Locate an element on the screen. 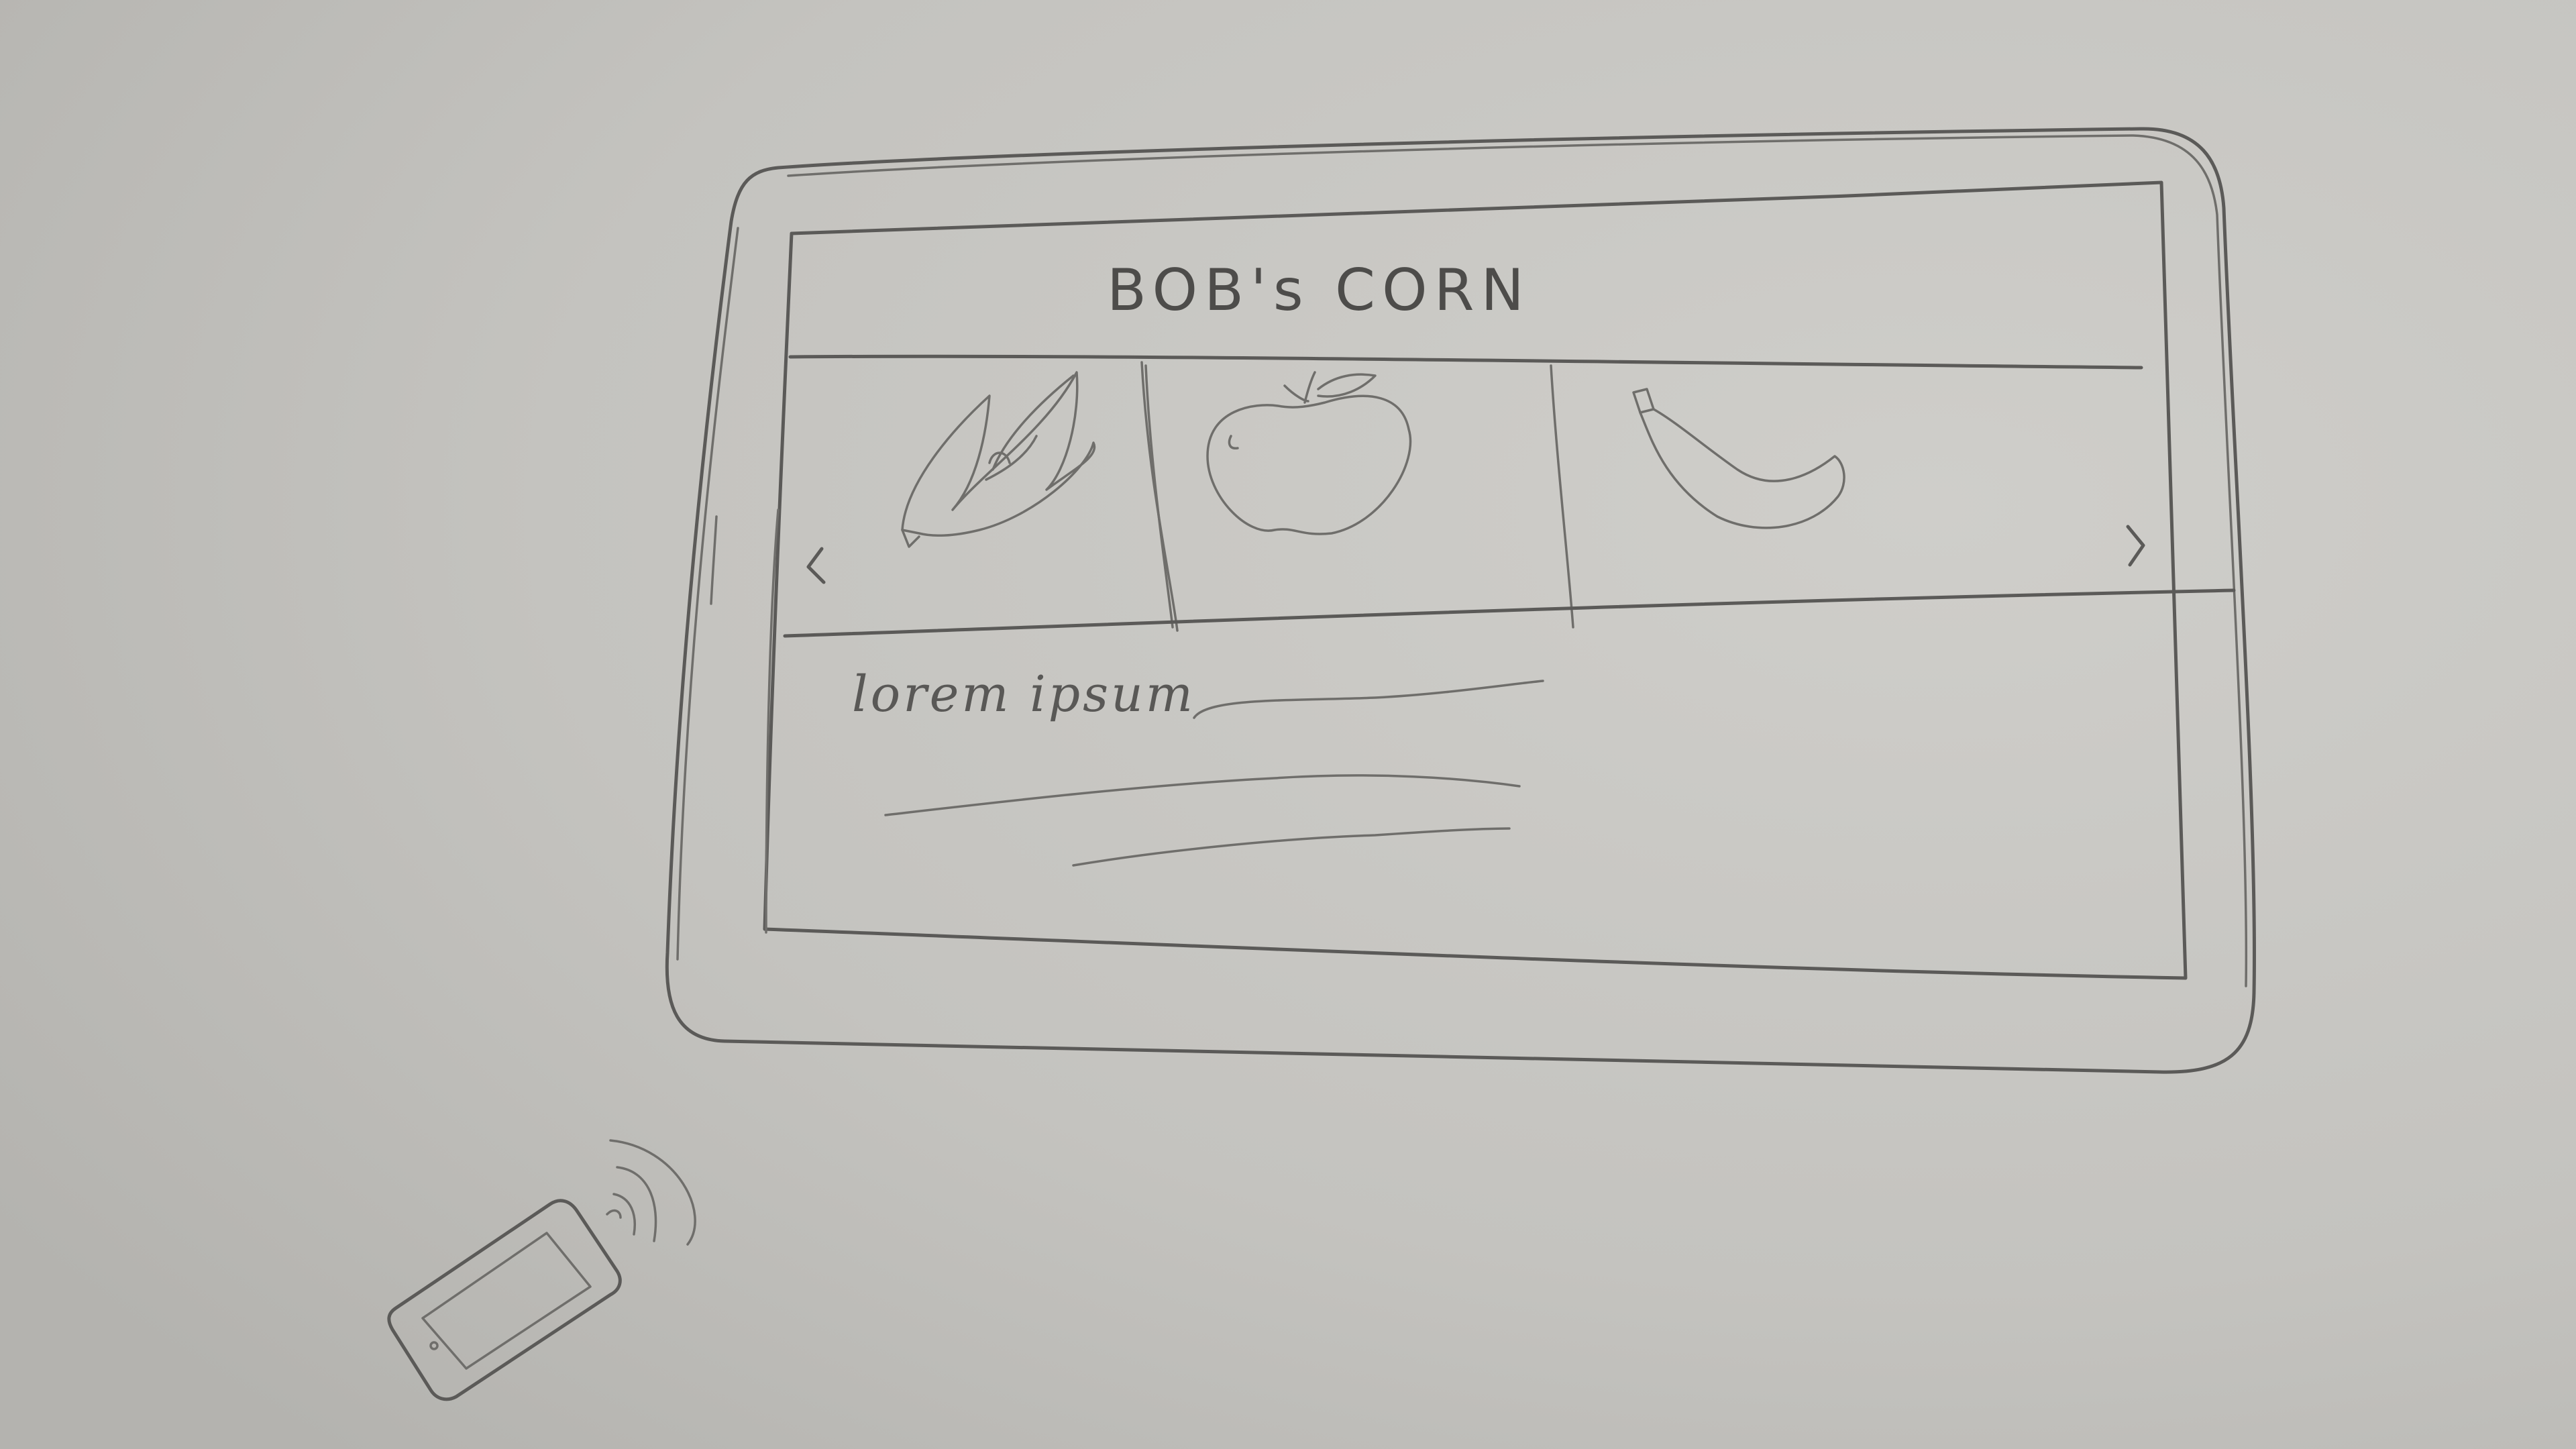 The height and width of the screenshot is (1449, 2576). body-text: lorem ipsum is located at coordinates (1023, 694).